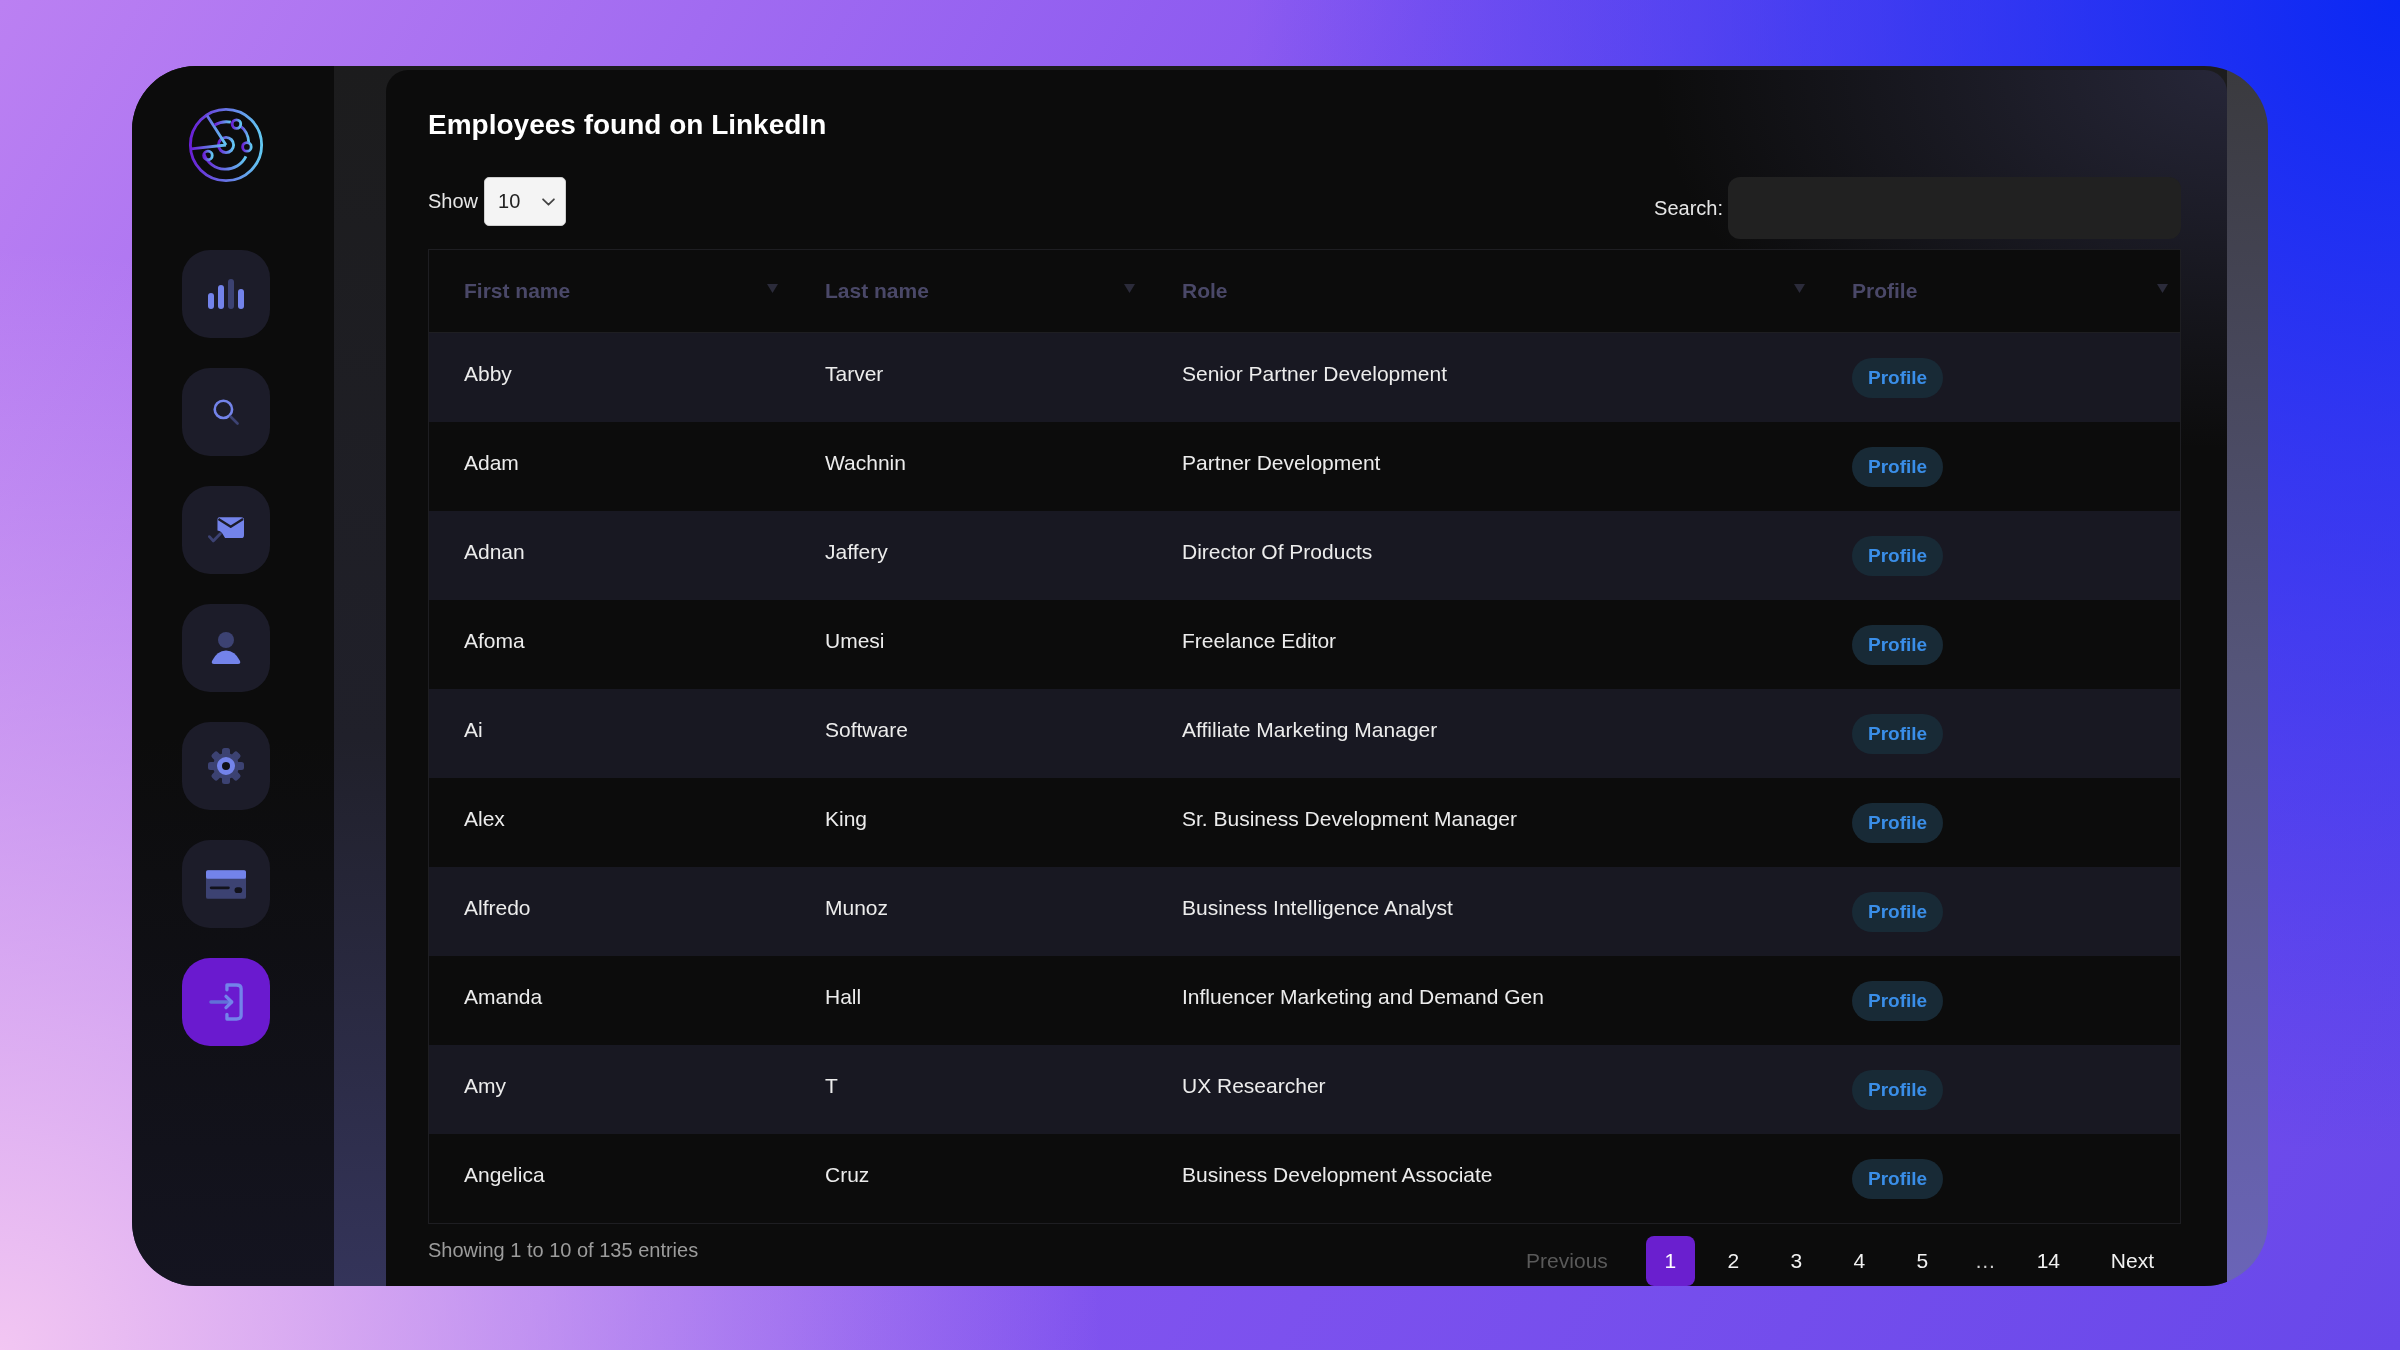  What do you see at coordinates (854, 374) in the screenshot?
I see `last-name-text: Tarver` at bounding box center [854, 374].